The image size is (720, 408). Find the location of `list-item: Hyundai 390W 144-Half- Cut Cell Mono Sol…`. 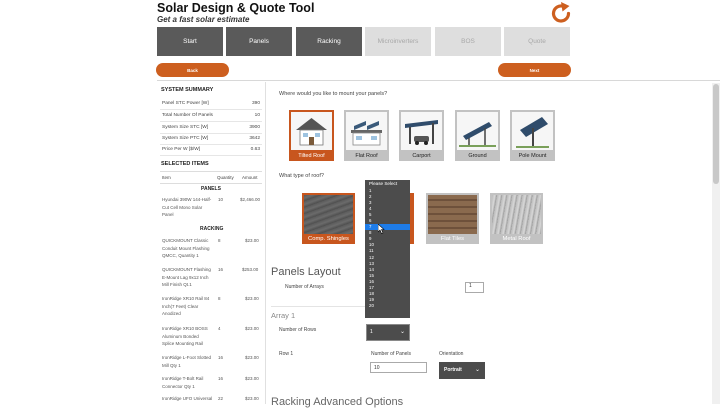

list-item: Hyundai 390W 144-Half- Cut Cell Mono Sol… is located at coordinates (188, 207).